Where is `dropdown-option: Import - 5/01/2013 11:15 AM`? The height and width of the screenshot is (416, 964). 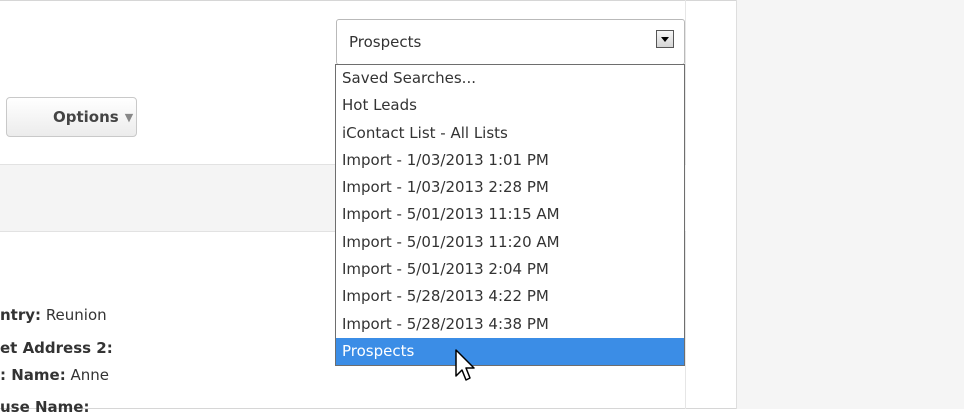
dropdown-option: Import - 5/01/2013 11:15 AM is located at coordinates (510, 214).